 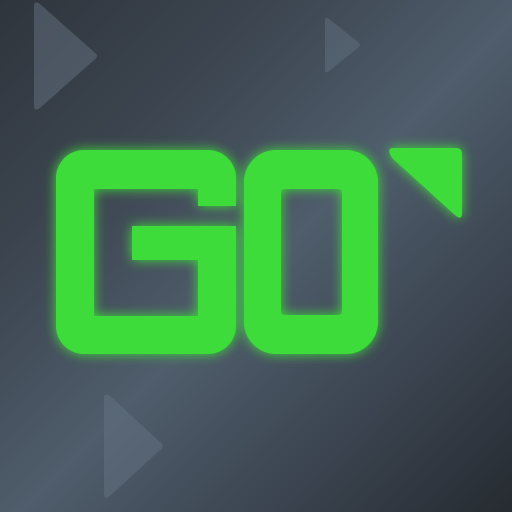 I want to click on letter-o, so click(x=311, y=252).